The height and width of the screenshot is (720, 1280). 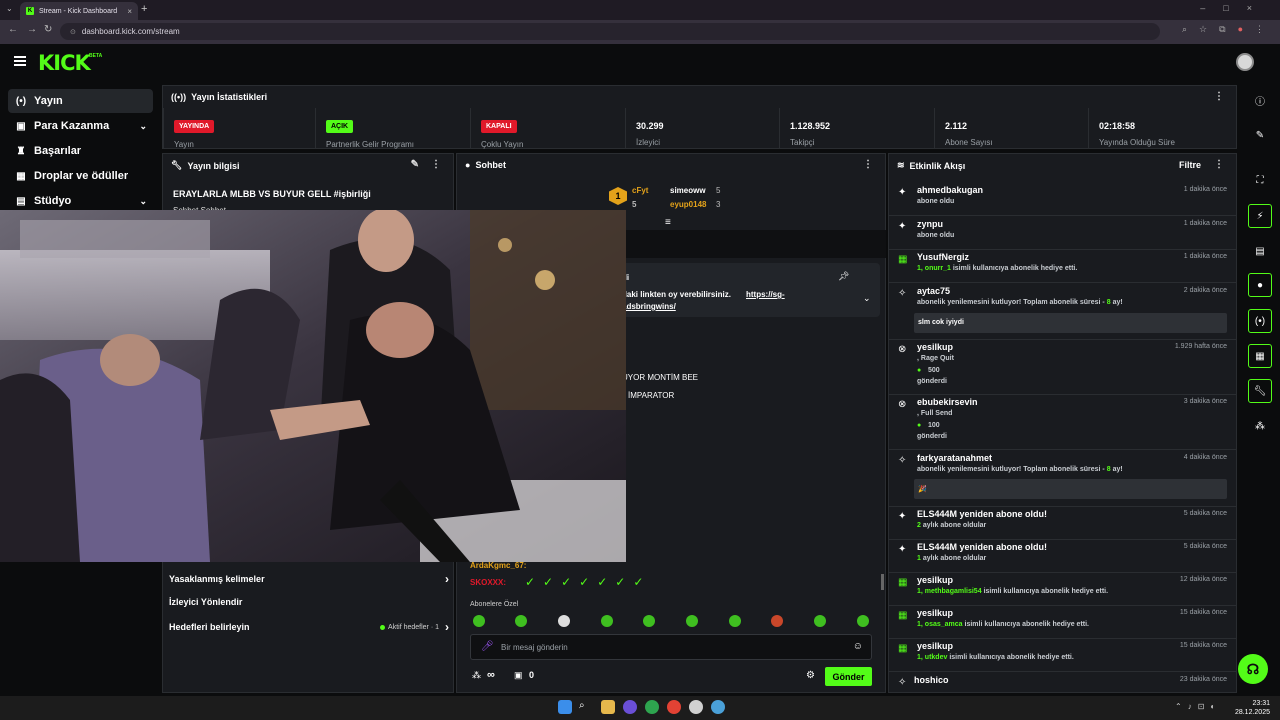 What do you see at coordinates (674, 707) in the screenshot?
I see `browser-icon` at bounding box center [674, 707].